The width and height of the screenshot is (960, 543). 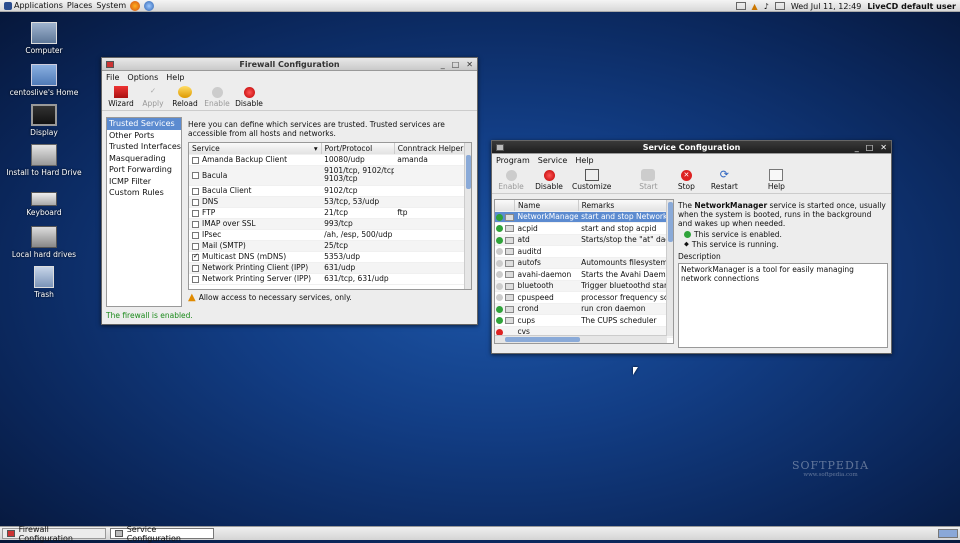 What do you see at coordinates (648, 180) in the screenshot?
I see `start-button: Start` at bounding box center [648, 180].